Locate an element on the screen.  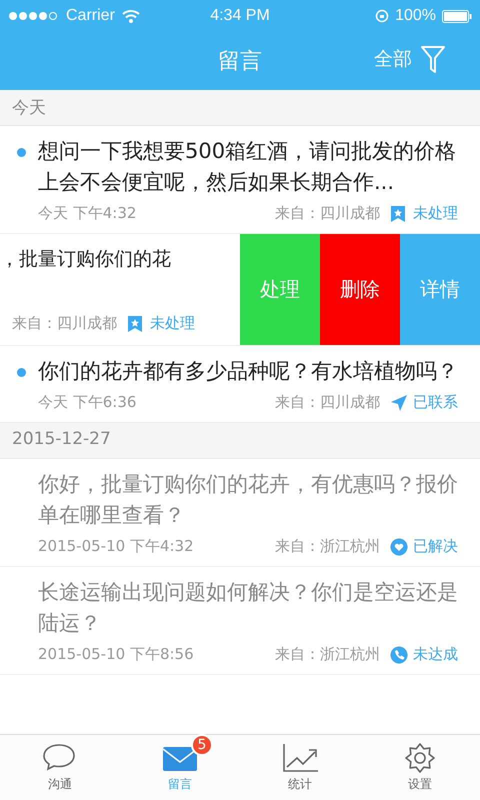
message-text: 长途运输出现问题如何解决？你们是空运还是陆运？ is located at coordinates (248, 608).